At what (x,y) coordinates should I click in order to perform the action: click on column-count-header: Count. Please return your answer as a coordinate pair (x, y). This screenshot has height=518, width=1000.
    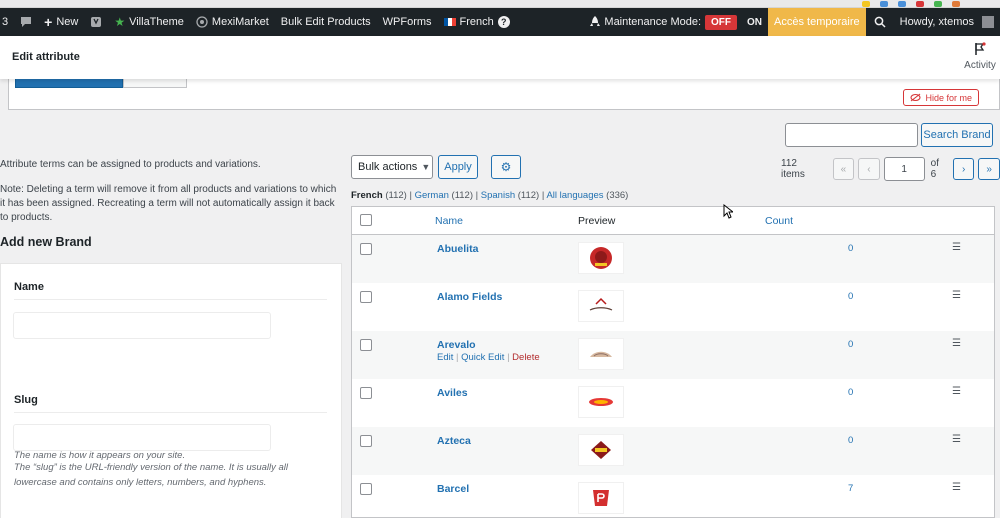
    Looking at the image, I should click on (779, 221).